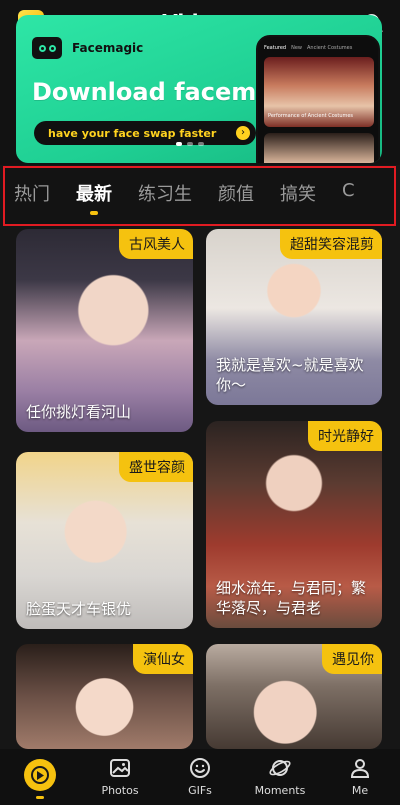 The width and height of the screenshot is (400, 805). I want to click on nav-me: Me, so click(360, 777).